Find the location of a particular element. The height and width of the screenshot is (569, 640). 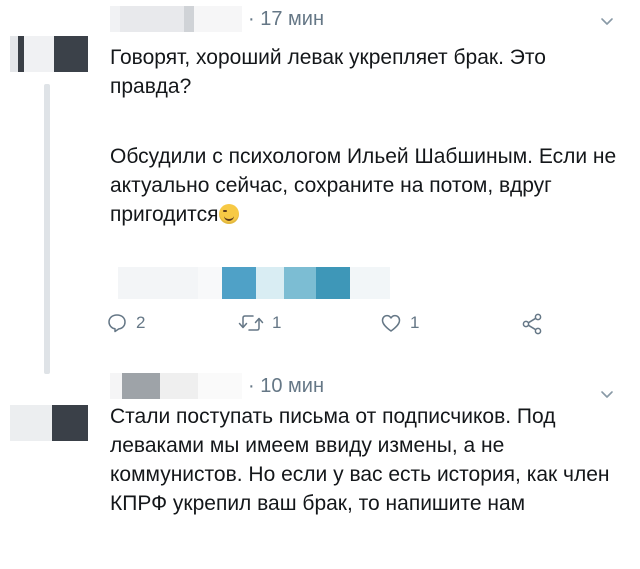

retweet-count: 1 is located at coordinates (277, 322).